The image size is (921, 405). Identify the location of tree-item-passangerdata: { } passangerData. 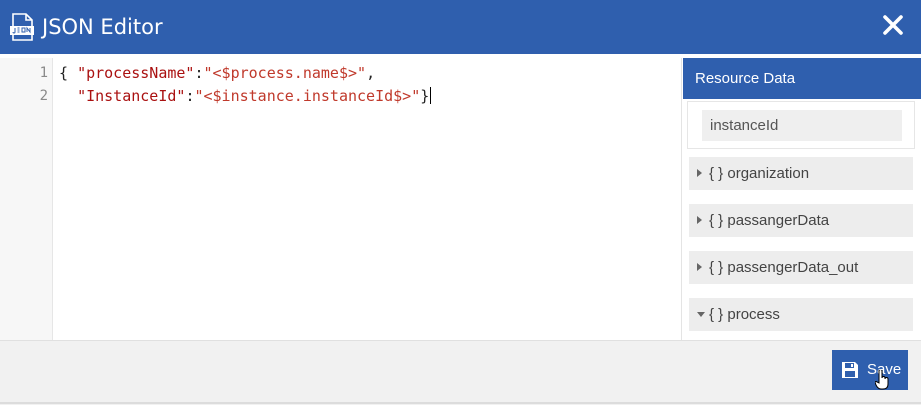
(801, 220).